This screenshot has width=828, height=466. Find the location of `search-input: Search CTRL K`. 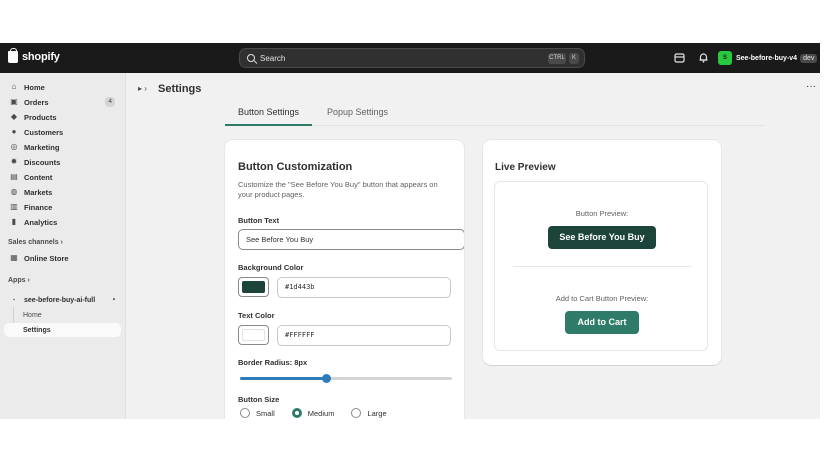

search-input: Search CTRL K is located at coordinates (412, 58).